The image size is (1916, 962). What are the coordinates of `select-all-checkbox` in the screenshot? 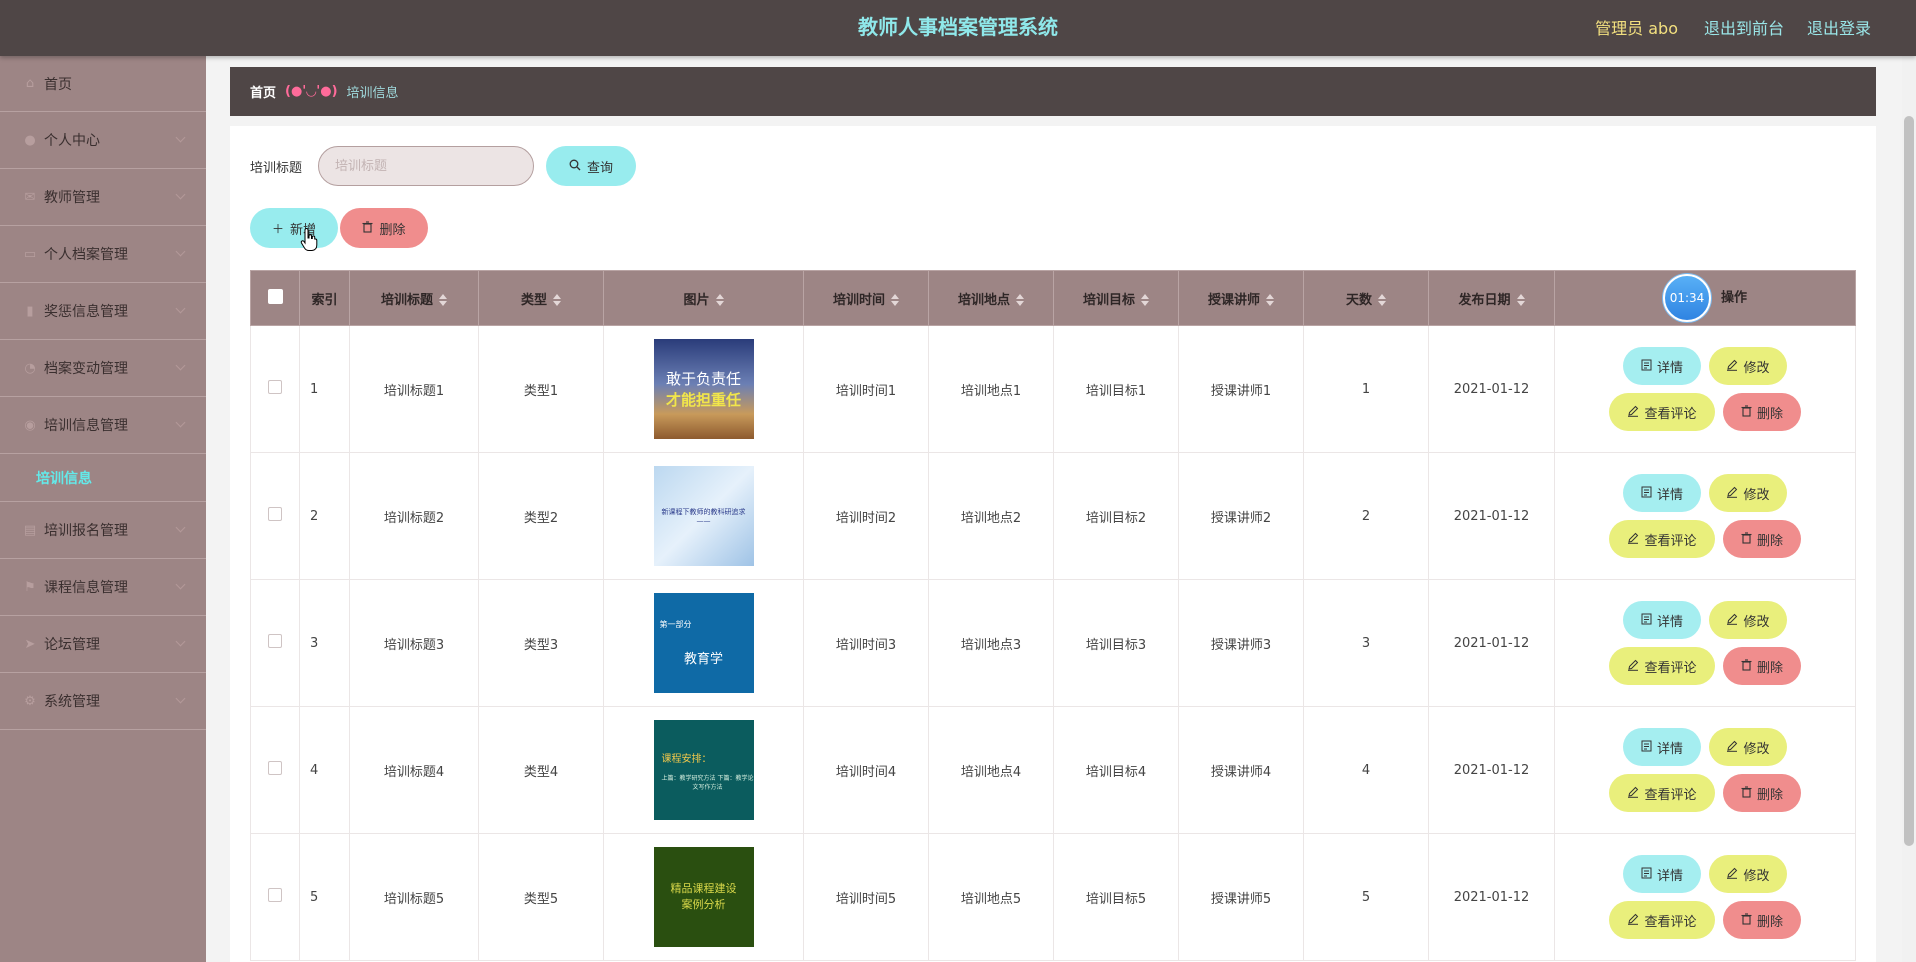 It's located at (275, 296).